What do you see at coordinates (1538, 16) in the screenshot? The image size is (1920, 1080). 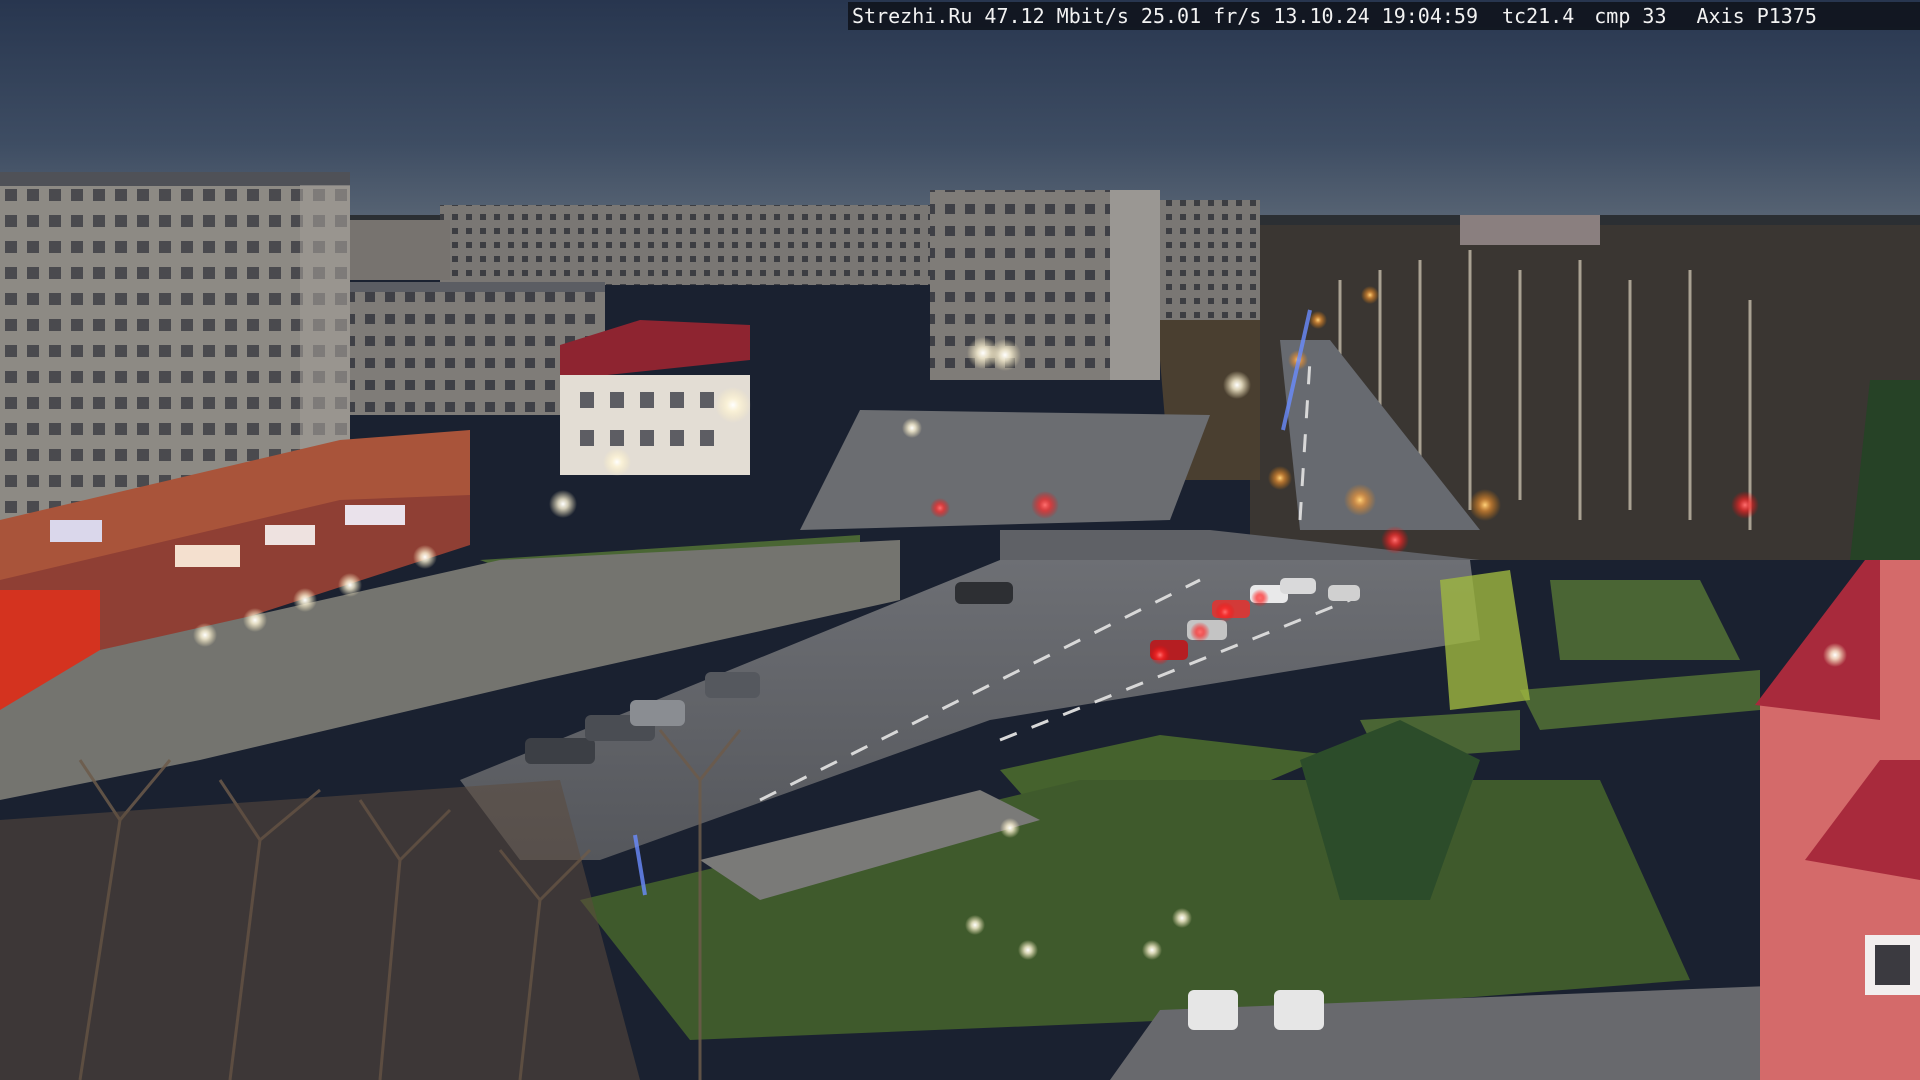 I see `osd-tc: tc21.4` at bounding box center [1538, 16].